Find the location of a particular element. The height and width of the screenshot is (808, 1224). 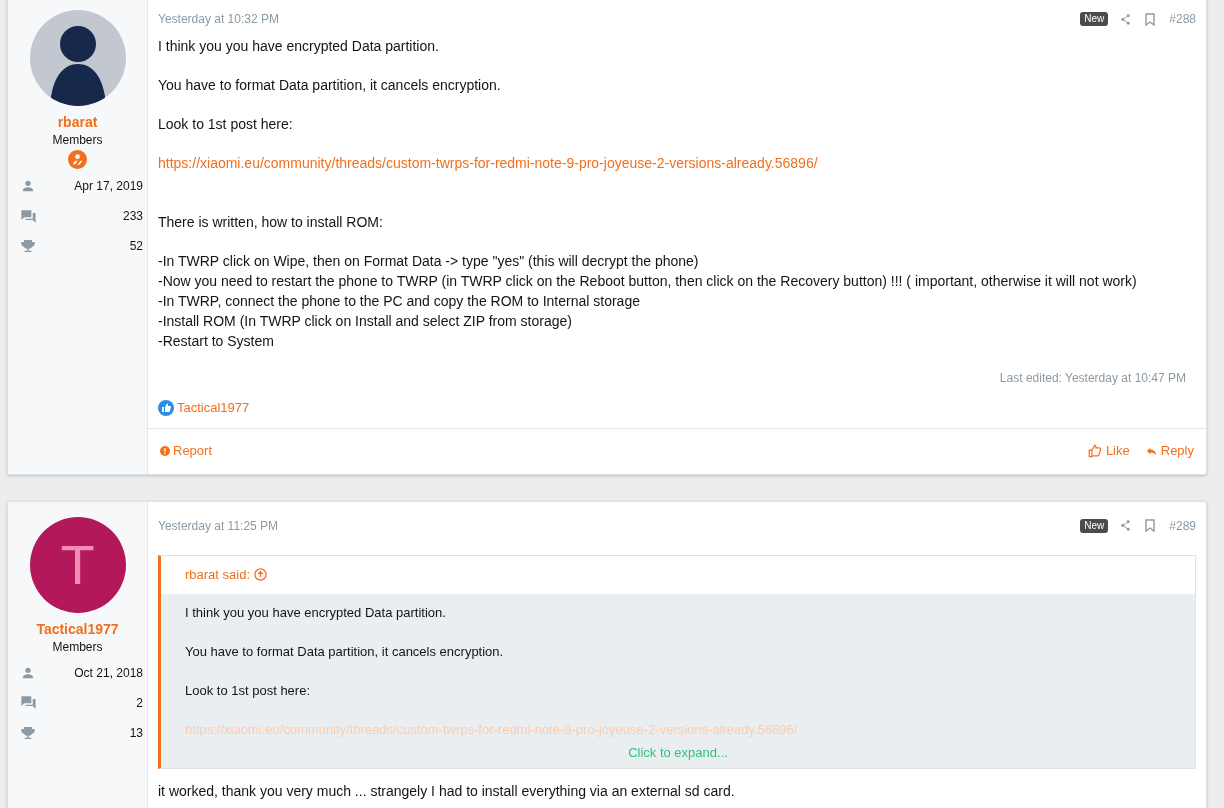

avatar-letter: T is located at coordinates (77, 564).